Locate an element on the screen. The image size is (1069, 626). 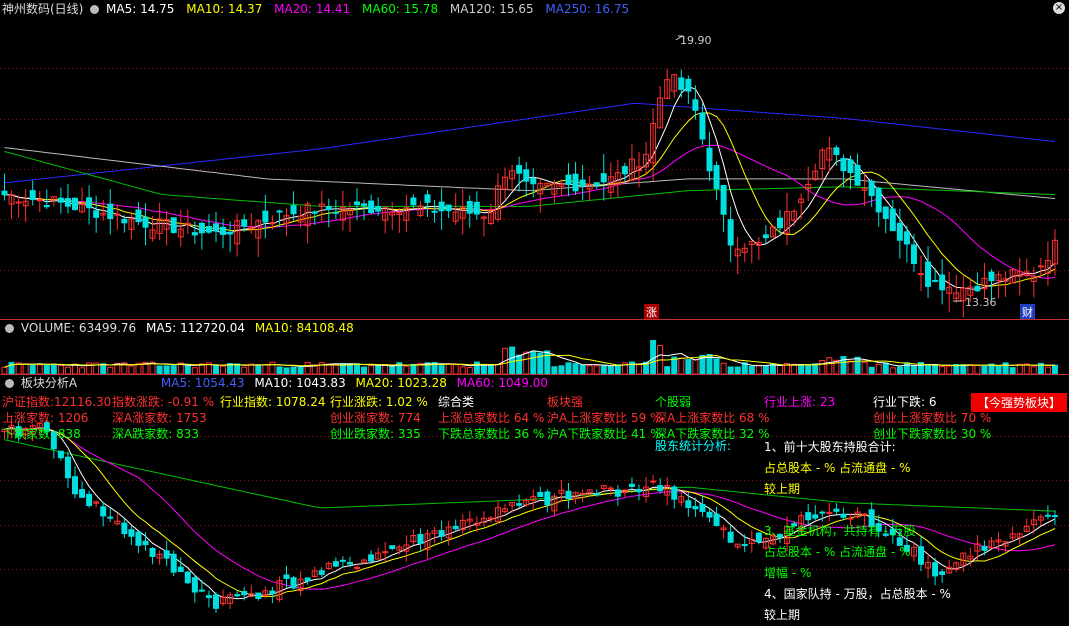
share-8: 较上期 is located at coordinates (782, 615).